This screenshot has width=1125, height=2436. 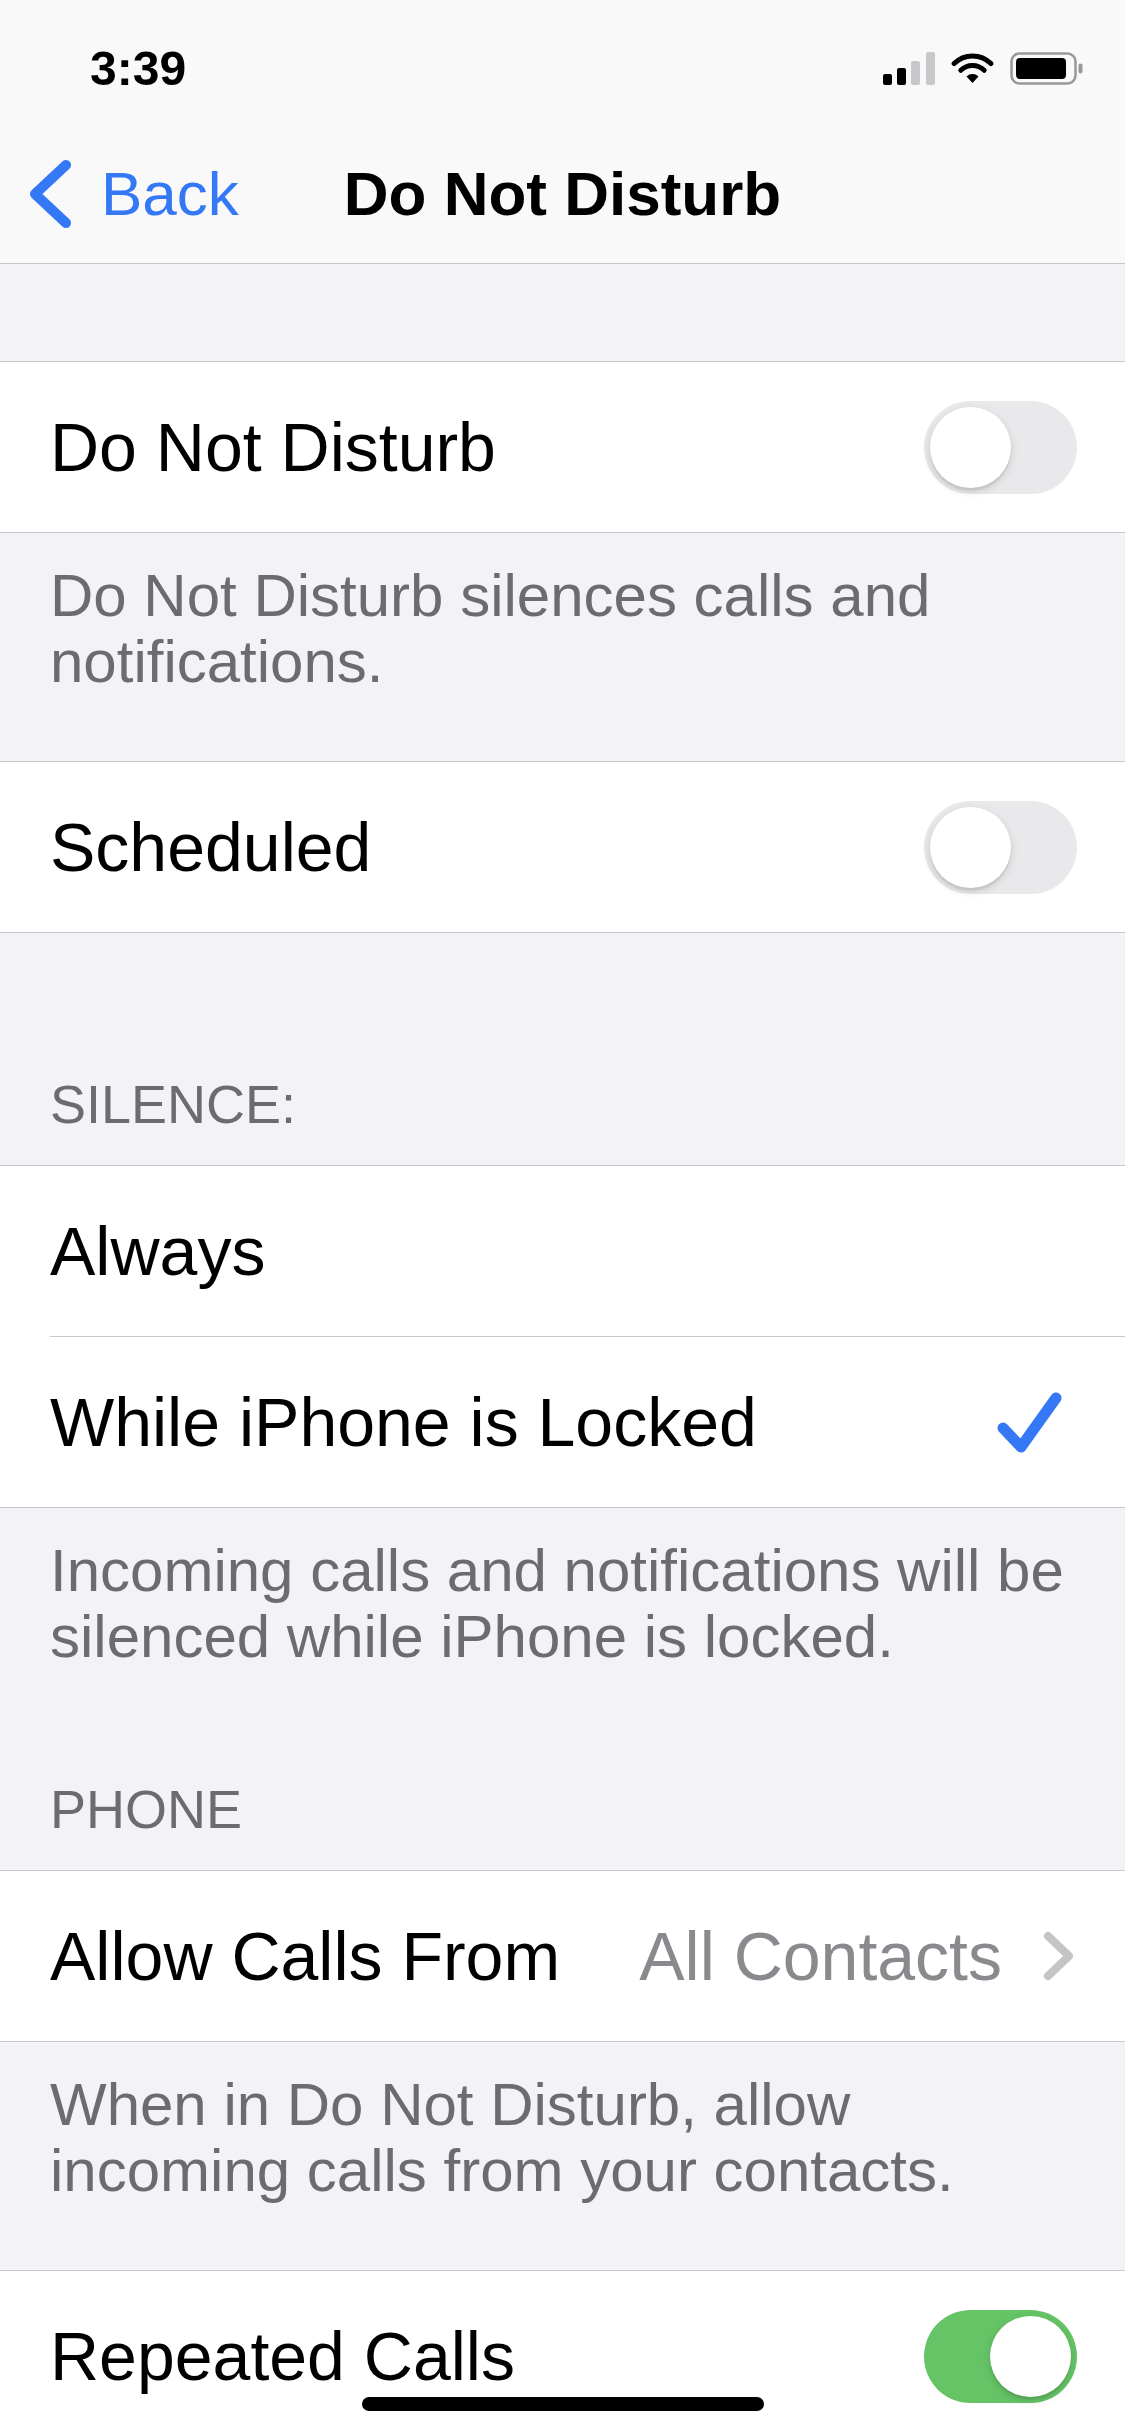 I want to click on back-button: Back, so click(x=133, y=193).